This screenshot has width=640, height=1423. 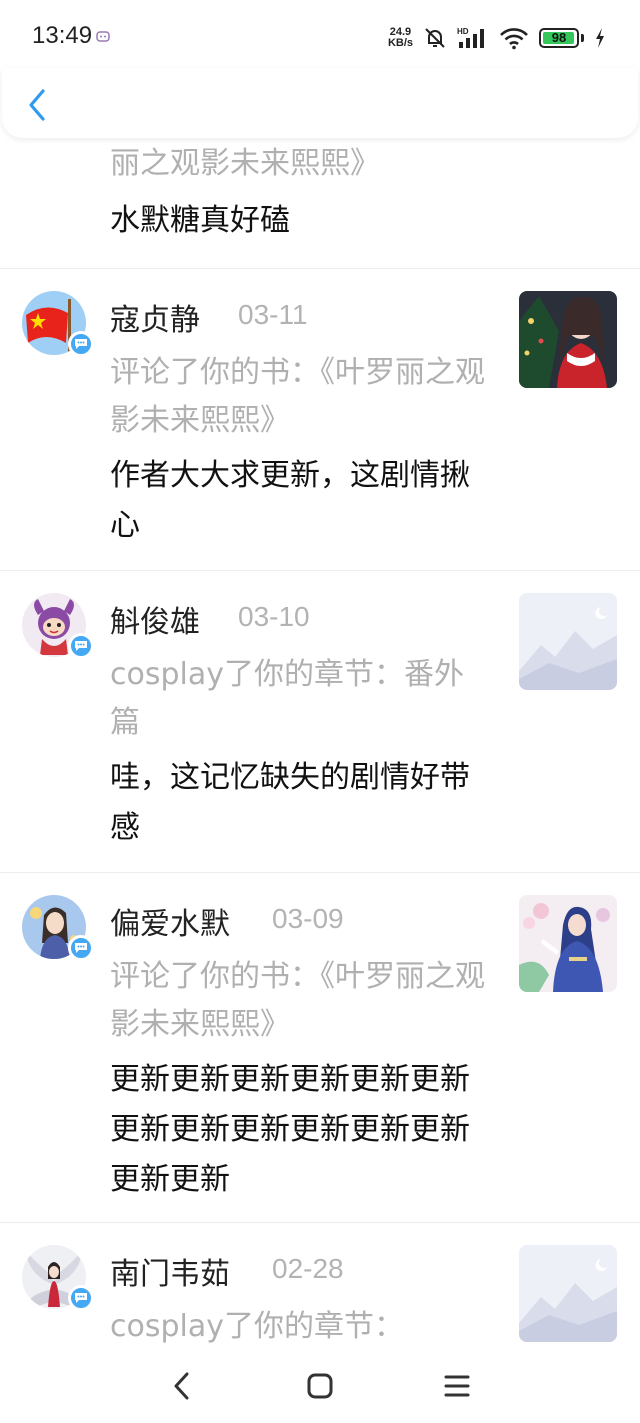 I want to click on battery-icon: 98, so click(x=559, y=38).